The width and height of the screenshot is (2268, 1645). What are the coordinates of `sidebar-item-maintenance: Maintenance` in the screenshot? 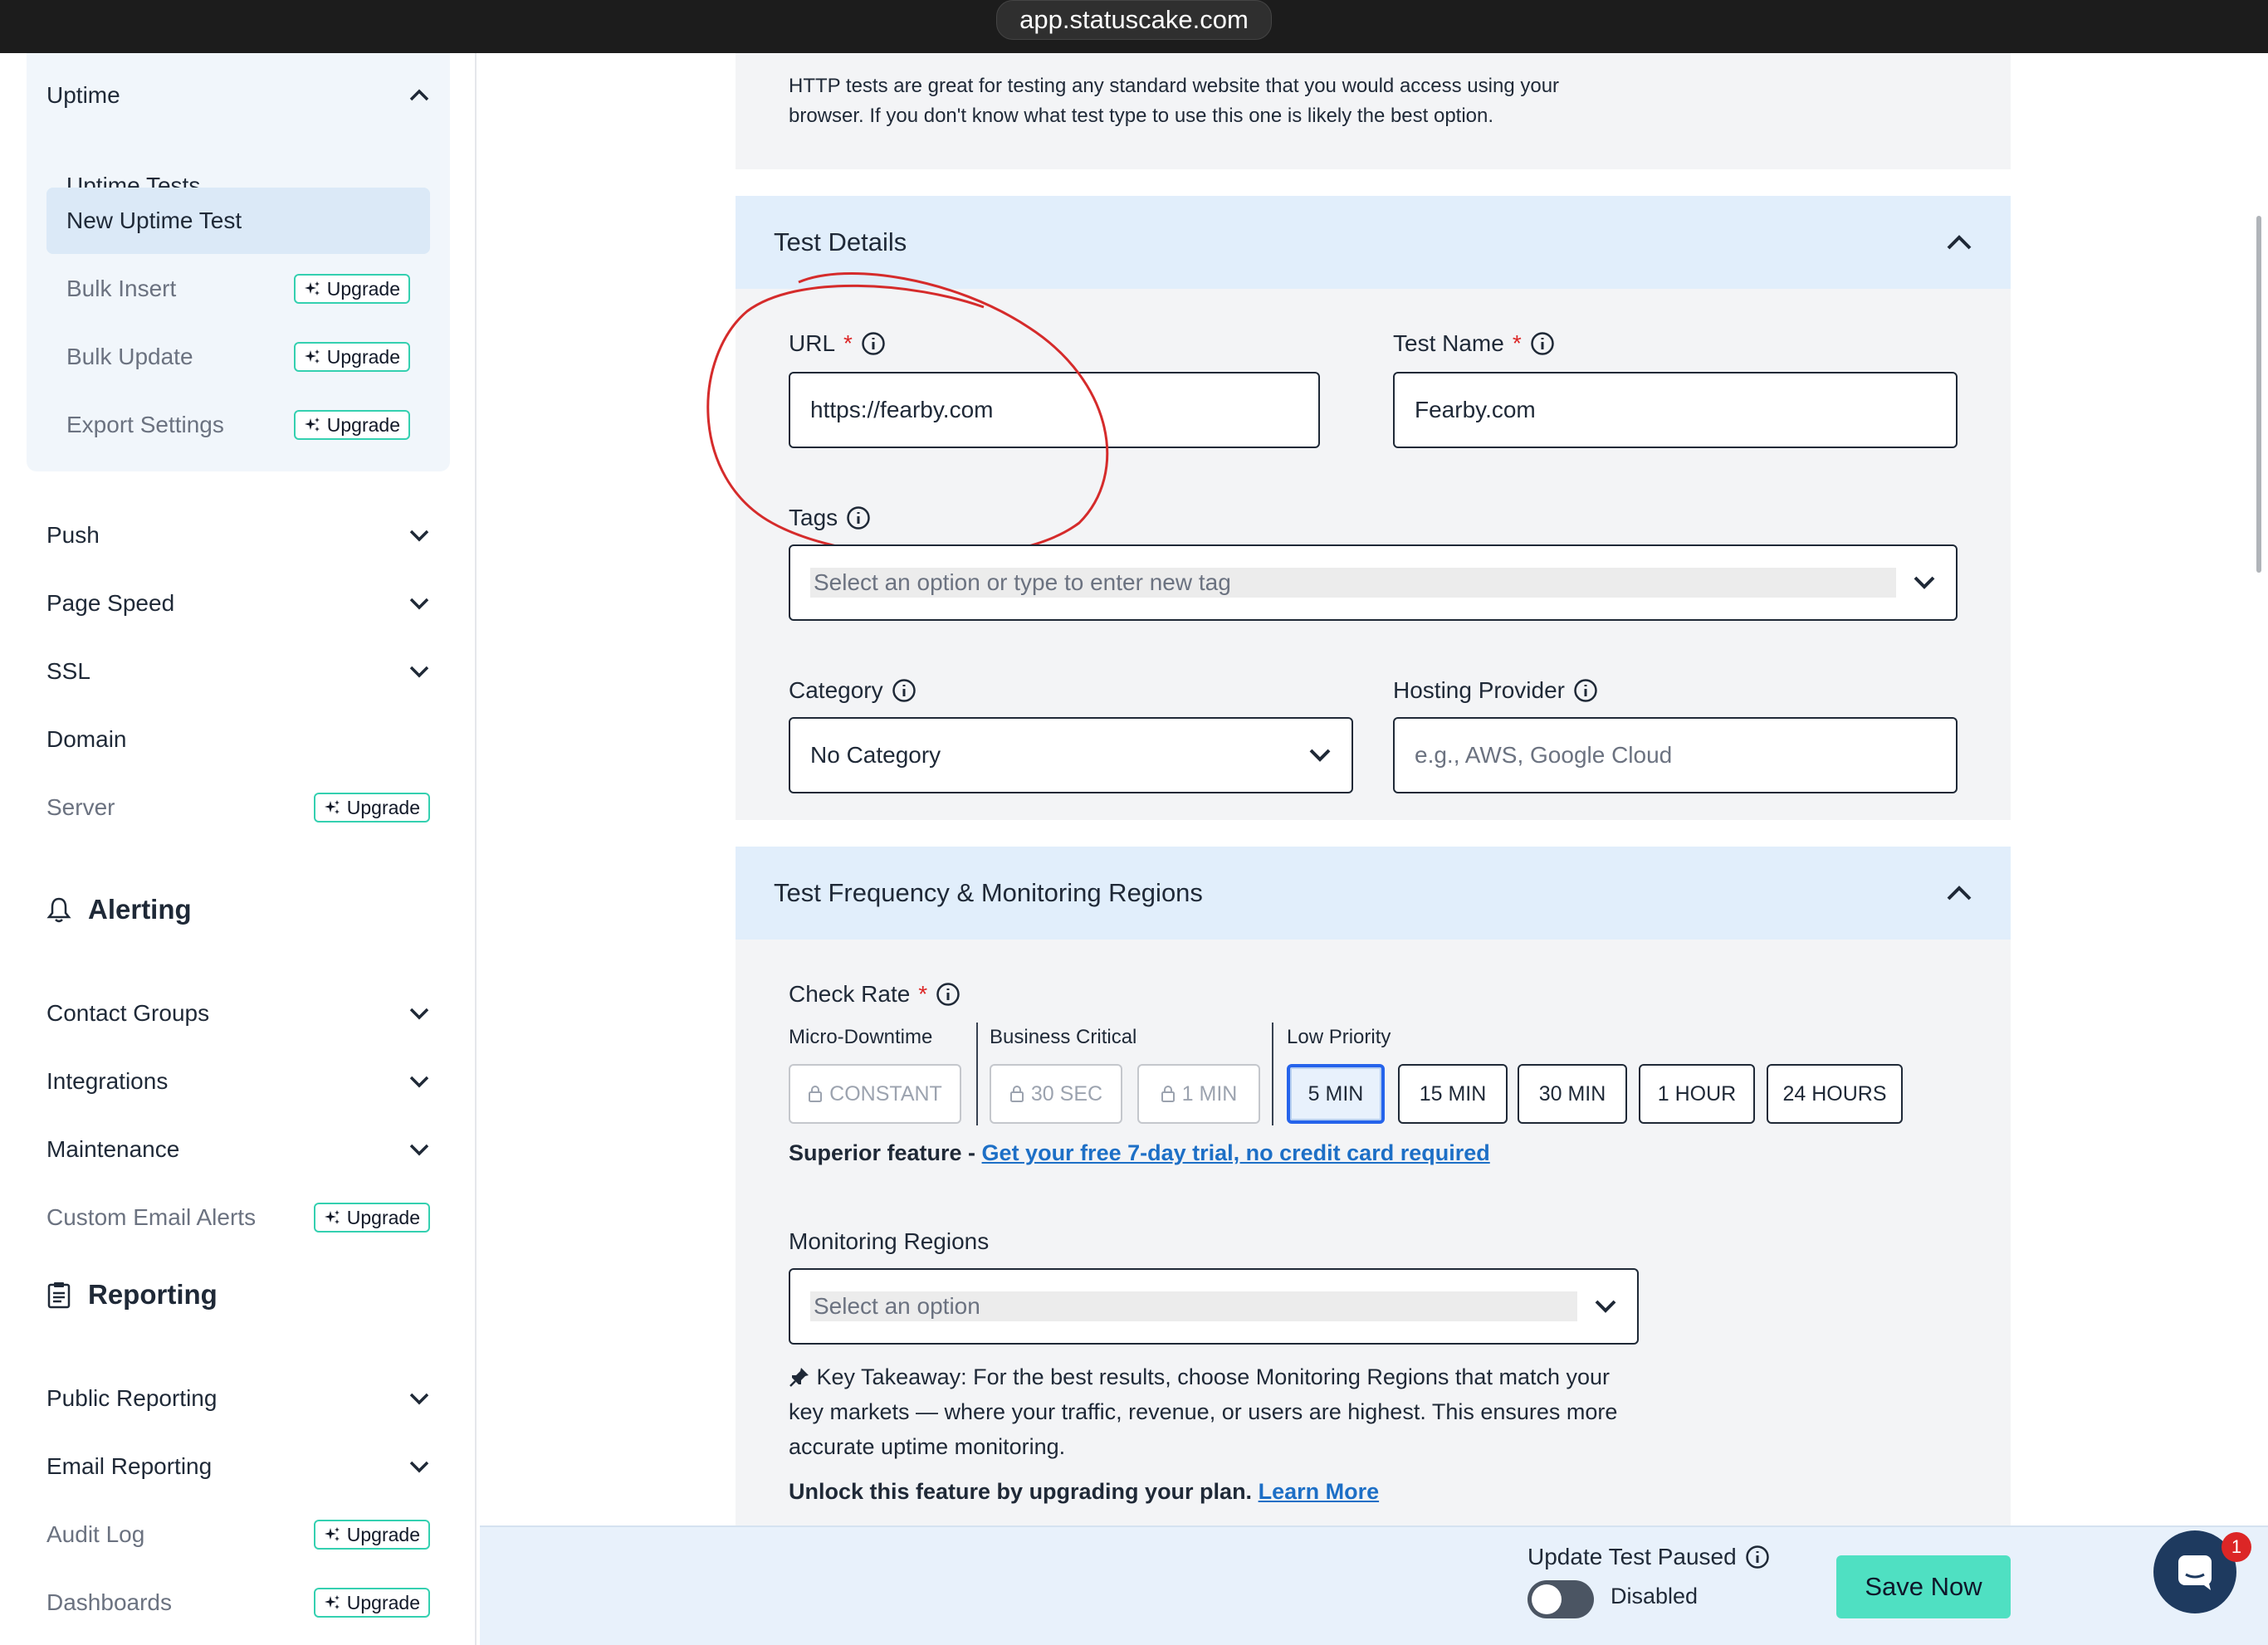 It's located at (238, 1150).